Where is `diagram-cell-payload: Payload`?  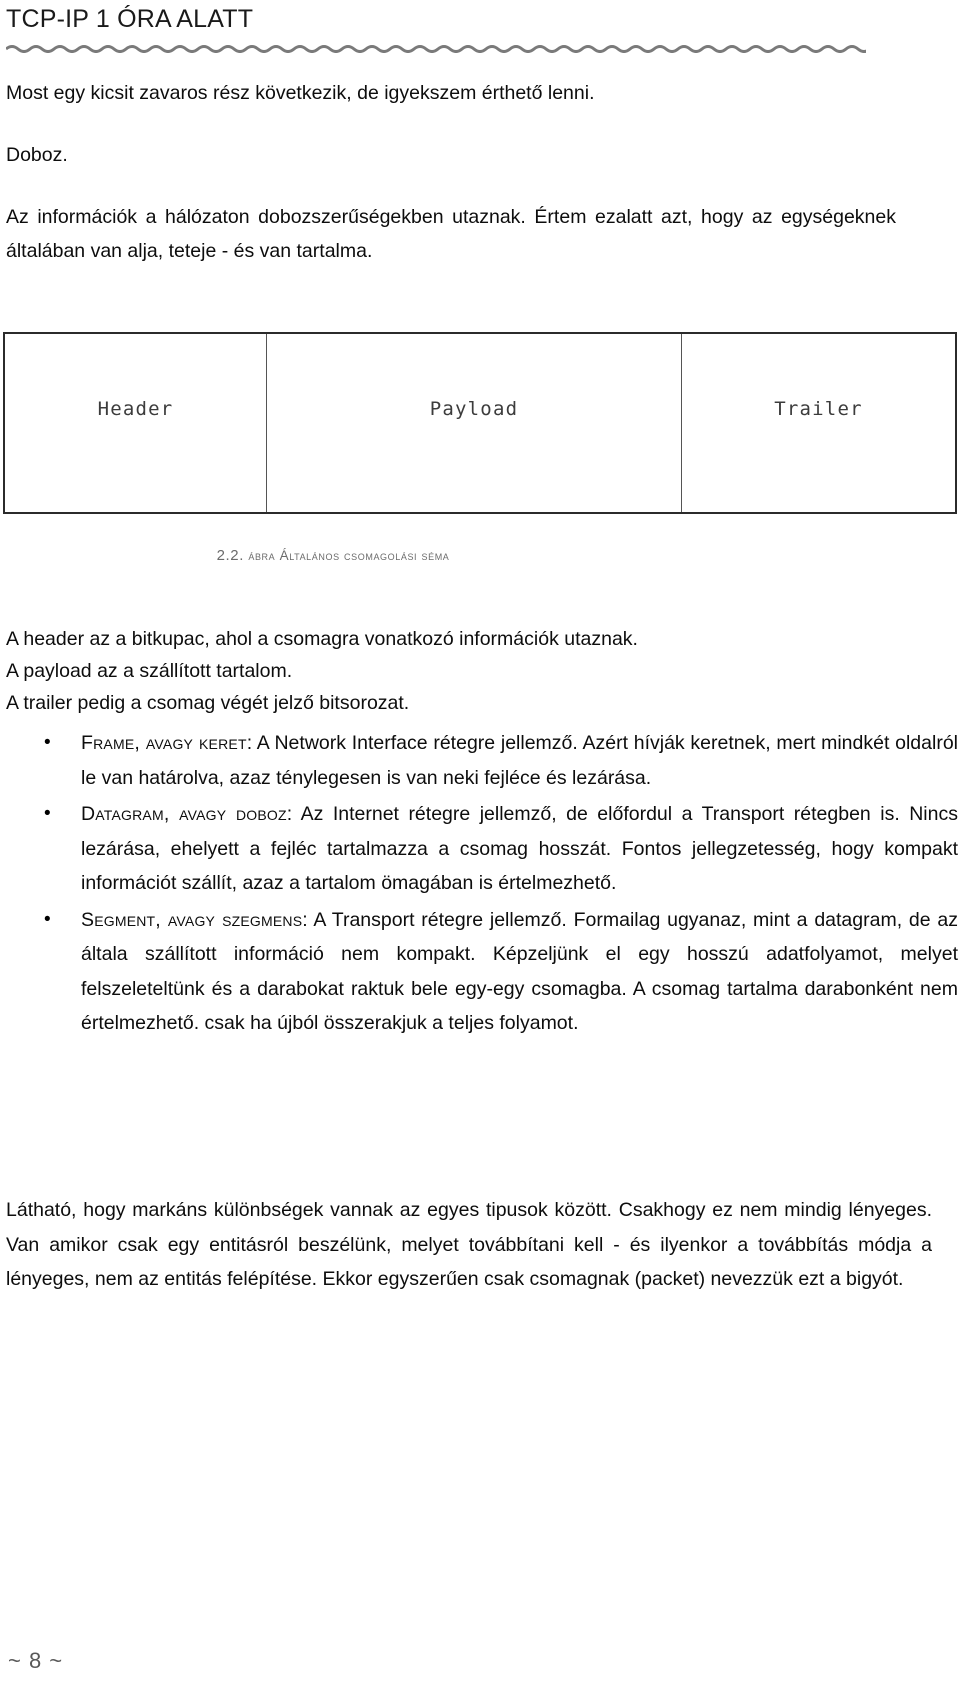
diagram-cell-payload: Payload is located at coordinates (474, 423).